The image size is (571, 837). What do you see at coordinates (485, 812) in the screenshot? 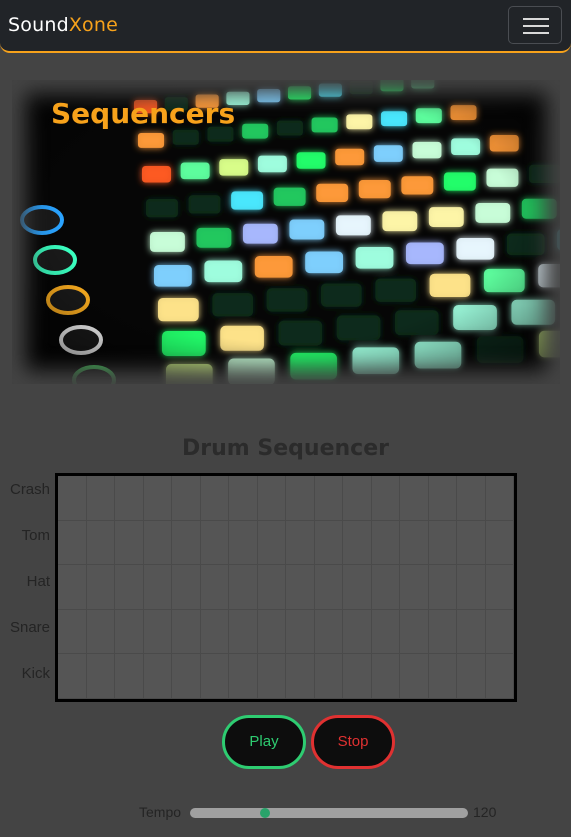
I see `tempo-value: 120` at bounding box center [485, 812].